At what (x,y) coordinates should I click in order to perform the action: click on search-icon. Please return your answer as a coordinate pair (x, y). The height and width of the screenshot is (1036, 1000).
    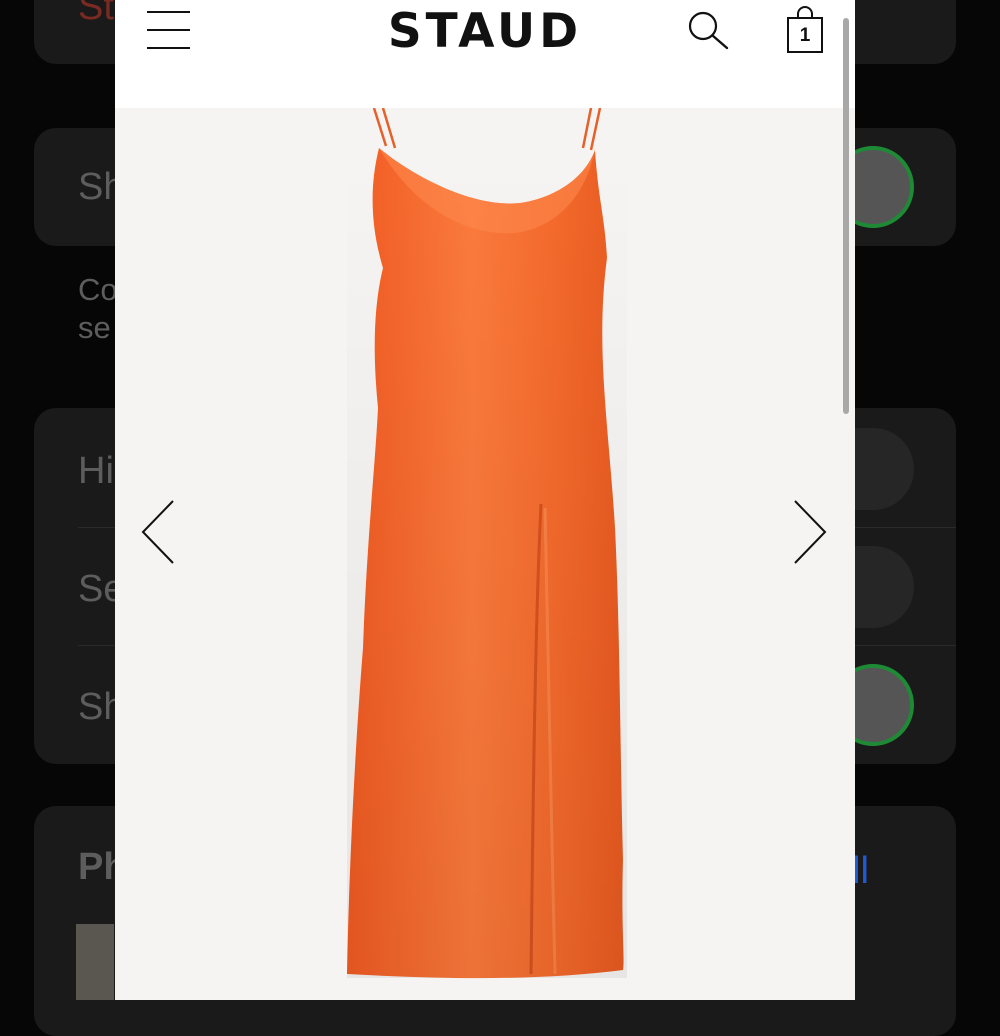
    Looking at the image, I should click on (708, 30).